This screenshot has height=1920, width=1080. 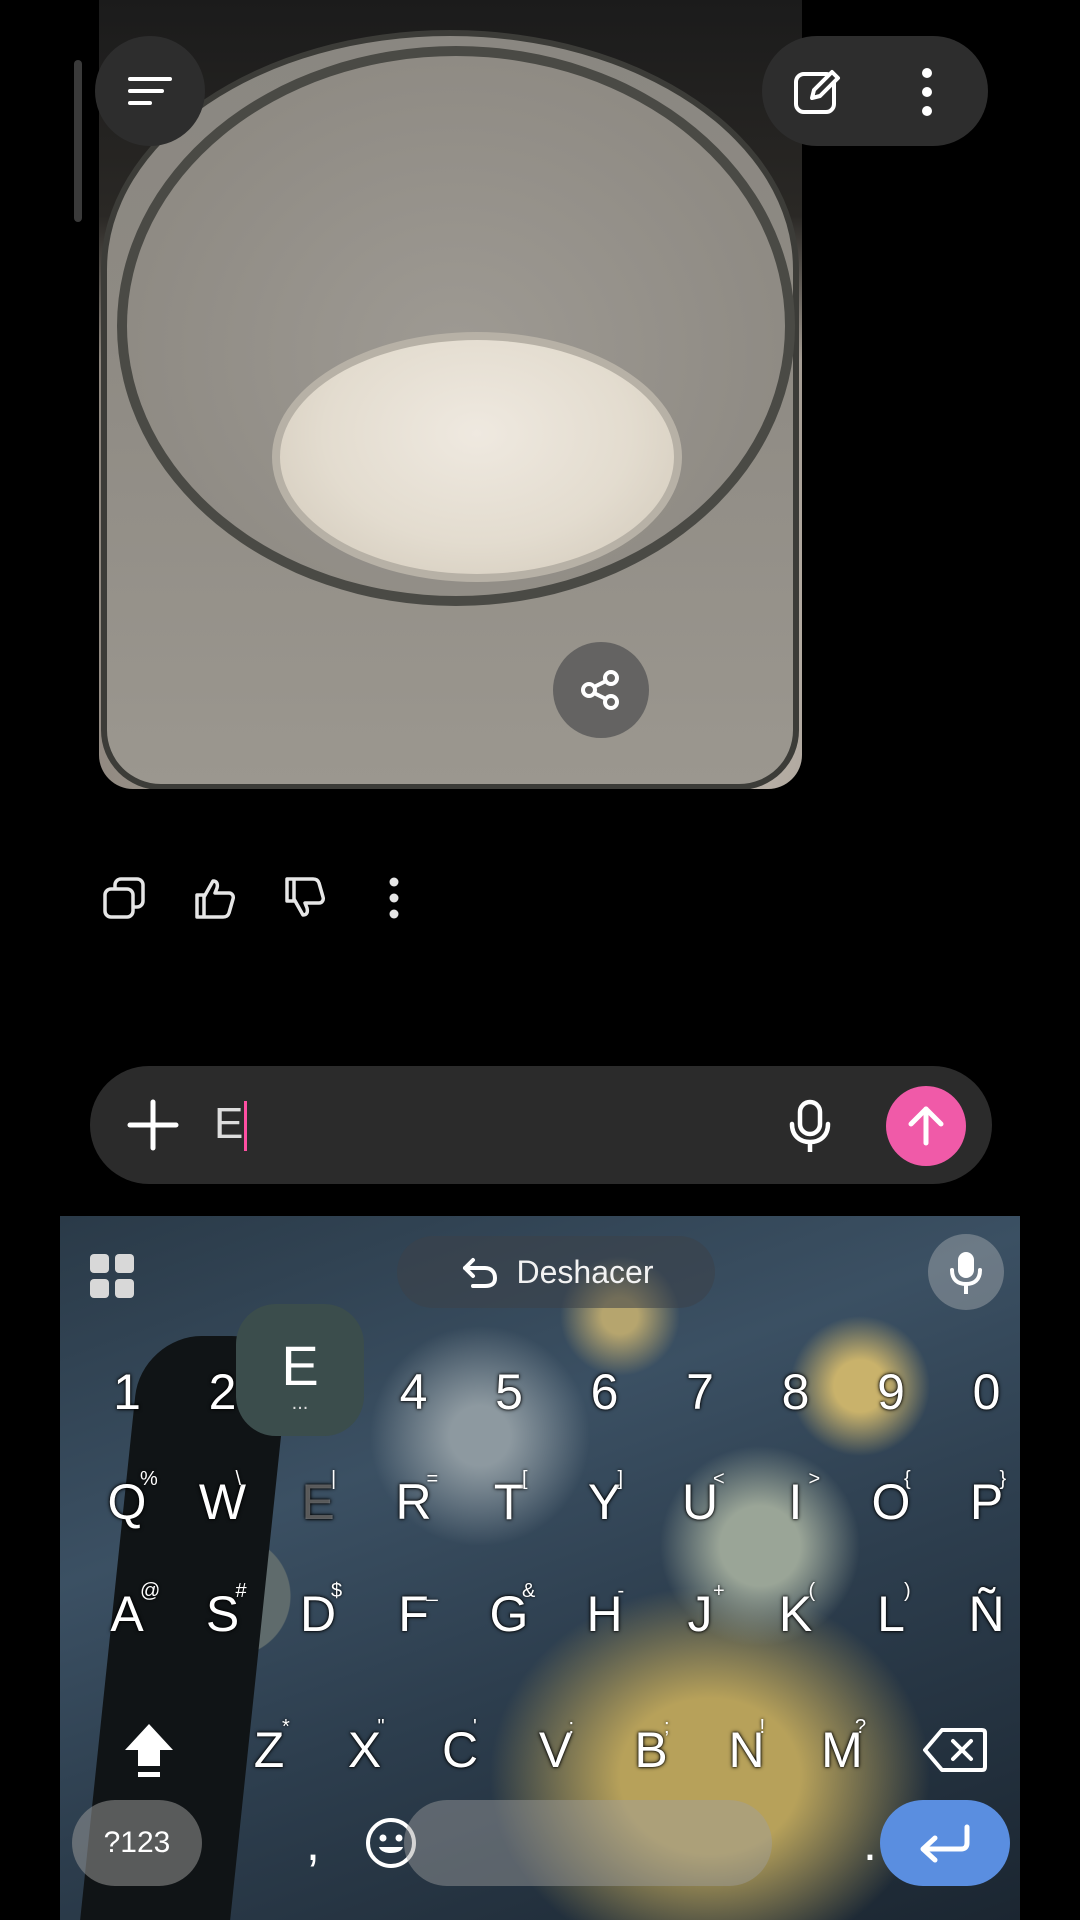 What do you see at coordinates (127, 1502) in the screenshot?
I see `key-q: Q` at bounding box center [127, 1502].